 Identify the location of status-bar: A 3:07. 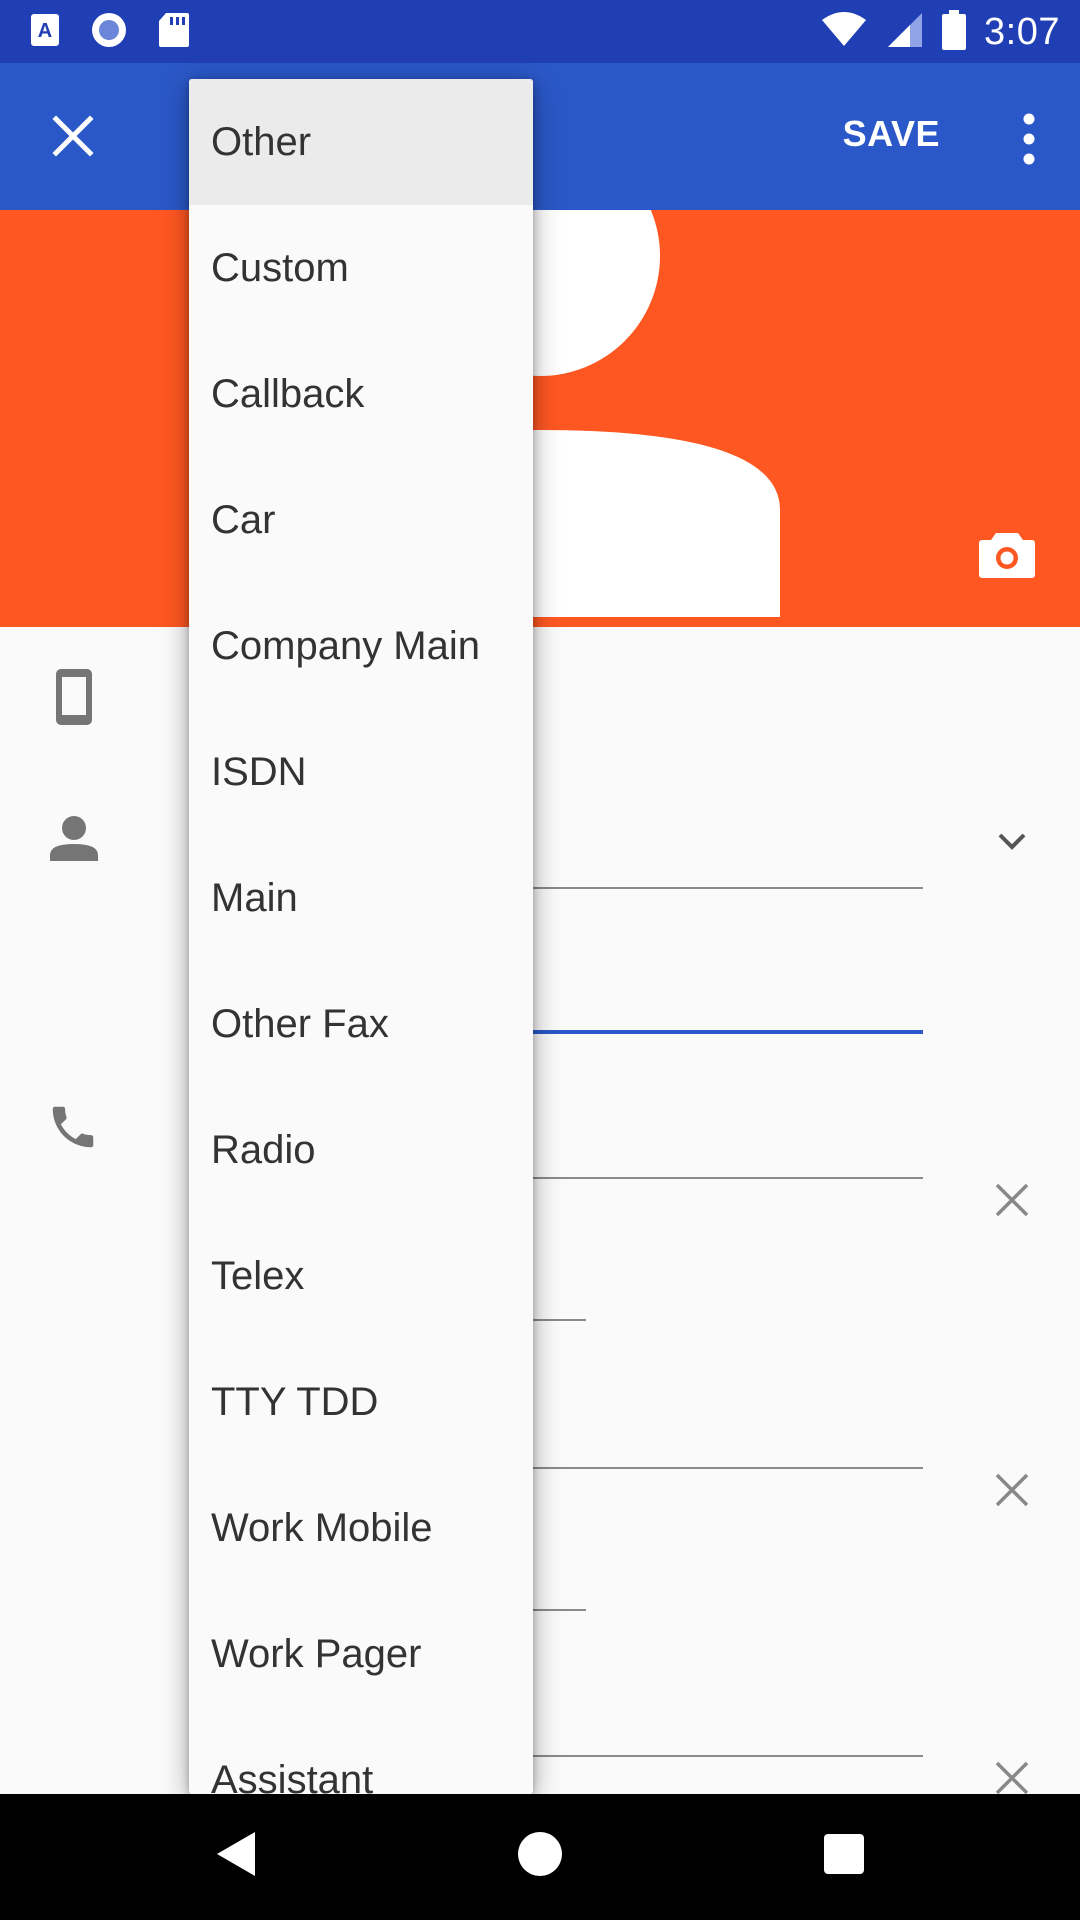
(540, 31).